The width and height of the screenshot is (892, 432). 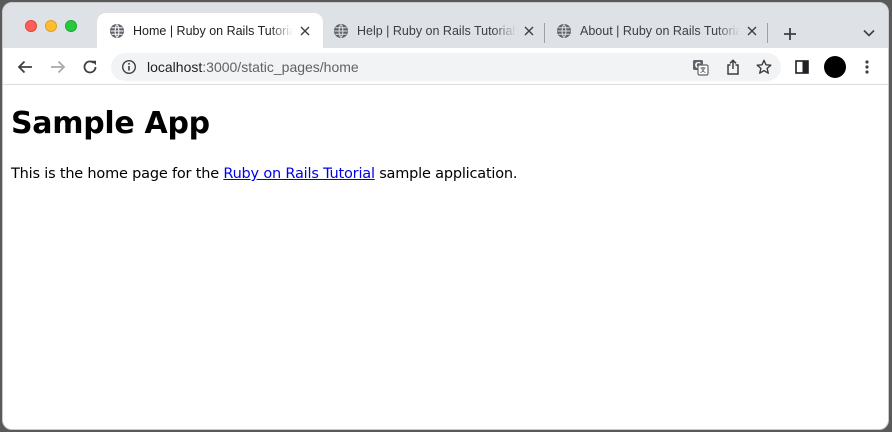 I want to click on star-icon, so click(x=764, y=67).